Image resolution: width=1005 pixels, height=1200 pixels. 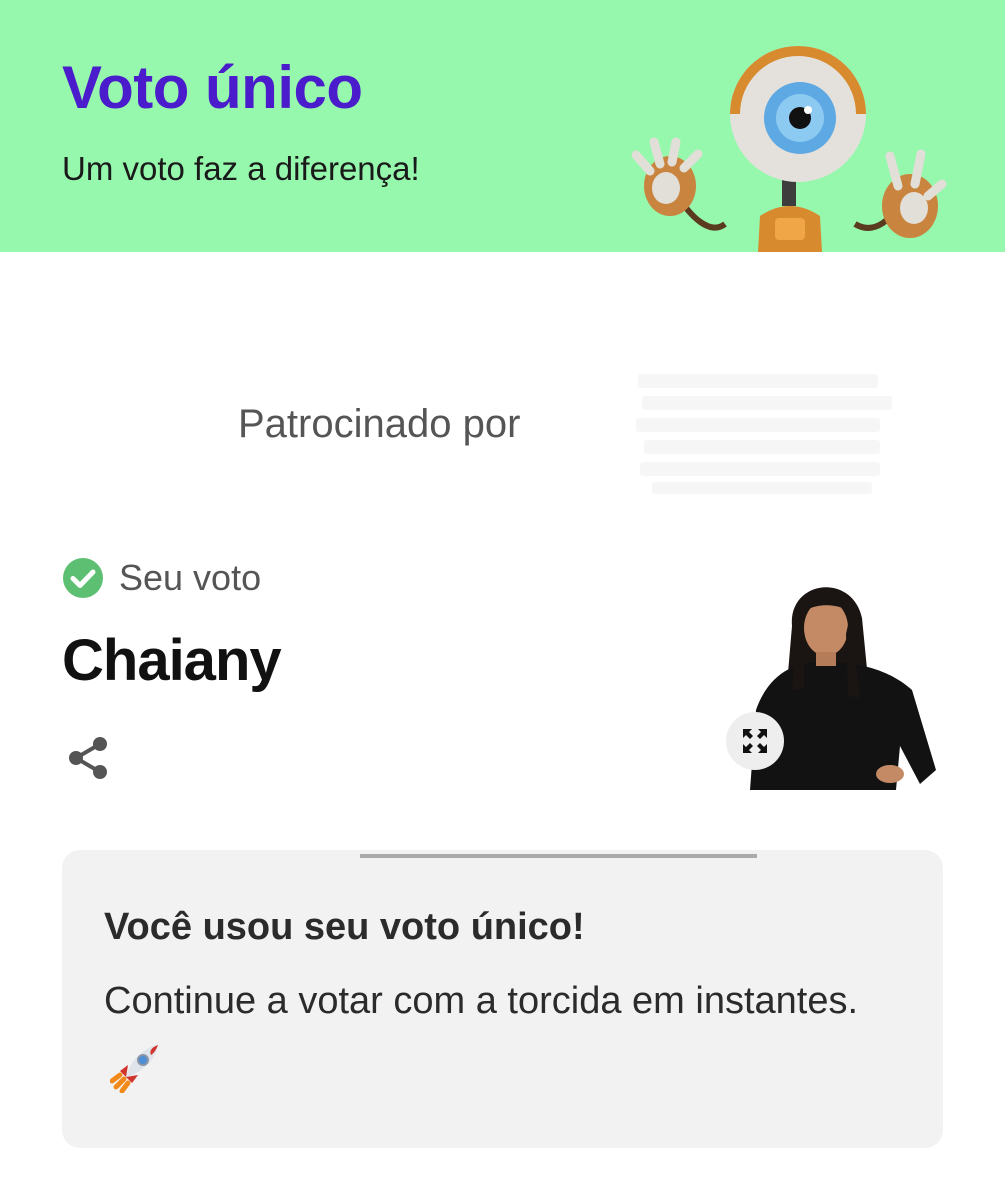 What do you see at coordinates (558, 856) in the screenshot?
I see `card-handle` at bounding box center [558, 856].